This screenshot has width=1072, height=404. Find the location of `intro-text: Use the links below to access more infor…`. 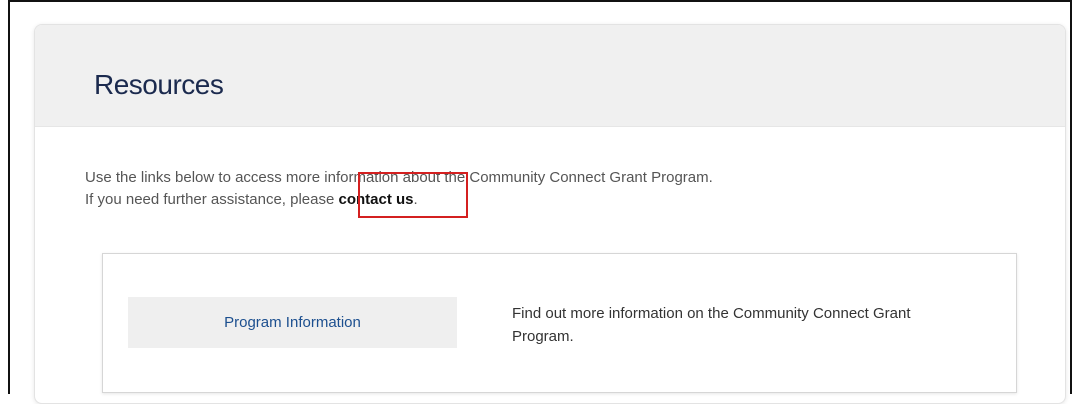

intro-text: Use the links below to access more infor… is located at coordinates (399, 189).